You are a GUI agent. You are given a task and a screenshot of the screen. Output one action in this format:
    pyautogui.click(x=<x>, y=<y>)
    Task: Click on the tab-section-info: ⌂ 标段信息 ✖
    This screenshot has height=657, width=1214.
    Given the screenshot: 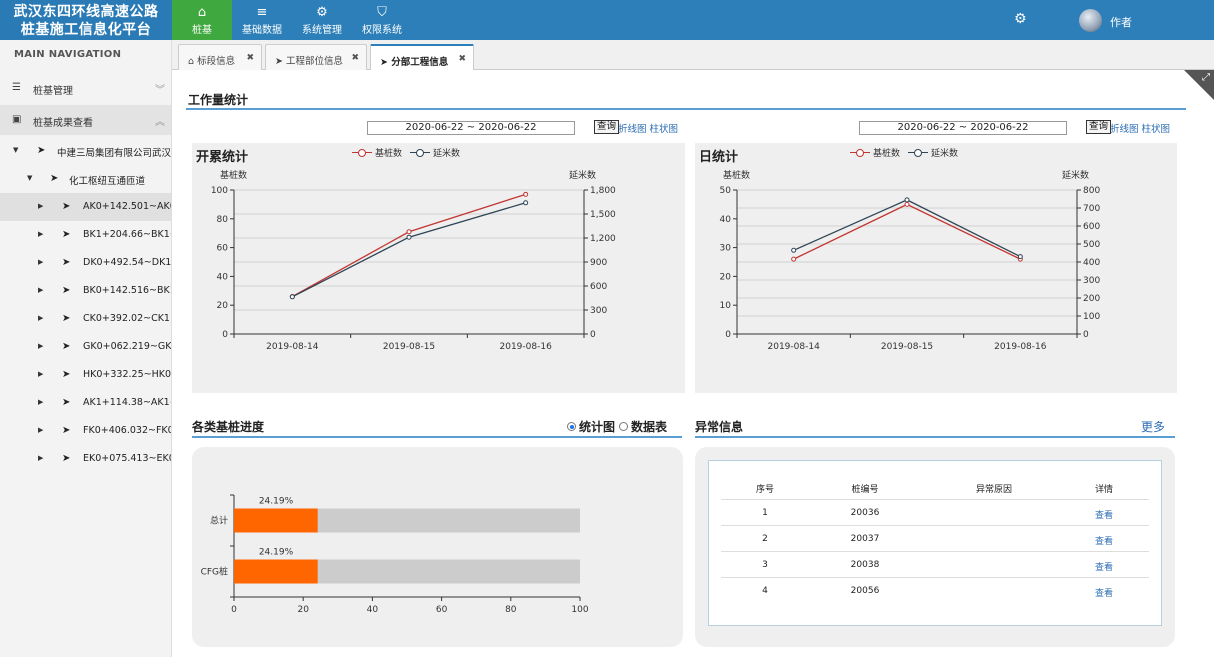 What is the action you would take?
    pyautogui.click(x=220, y=57)
    